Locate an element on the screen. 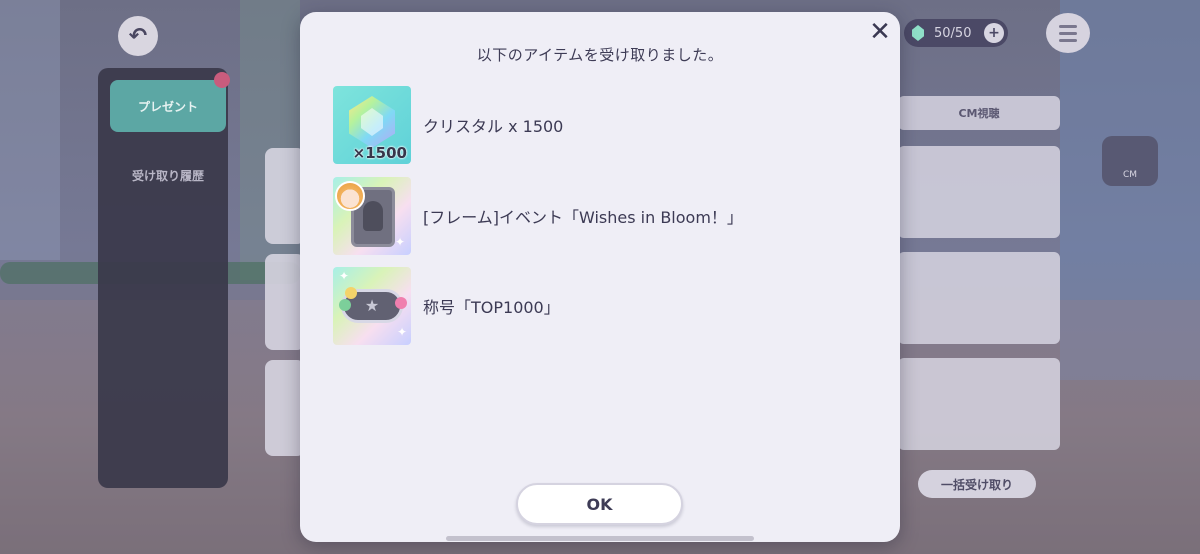 The image size is (1200, 554). cm-icon-label: CM is located at coordinates (1130, 175).